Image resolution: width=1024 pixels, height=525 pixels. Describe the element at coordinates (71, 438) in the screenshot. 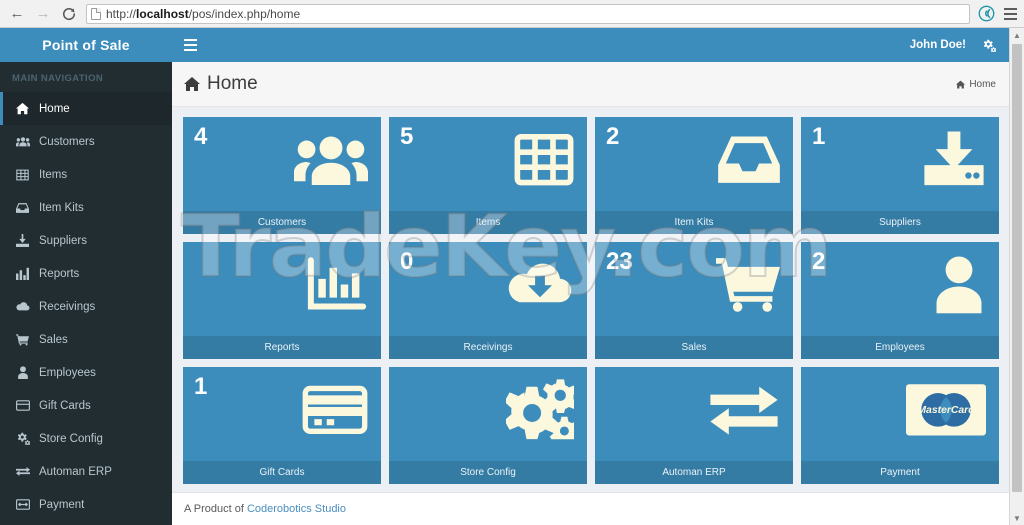

I see `sidebar-item-label: Store Config` at that location.